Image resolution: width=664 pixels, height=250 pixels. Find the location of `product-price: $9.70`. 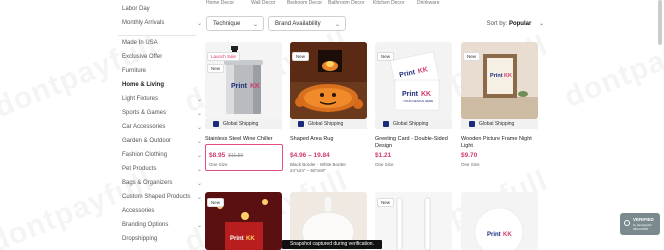

product-price: $9.70 is located at coordinates (469, 155).